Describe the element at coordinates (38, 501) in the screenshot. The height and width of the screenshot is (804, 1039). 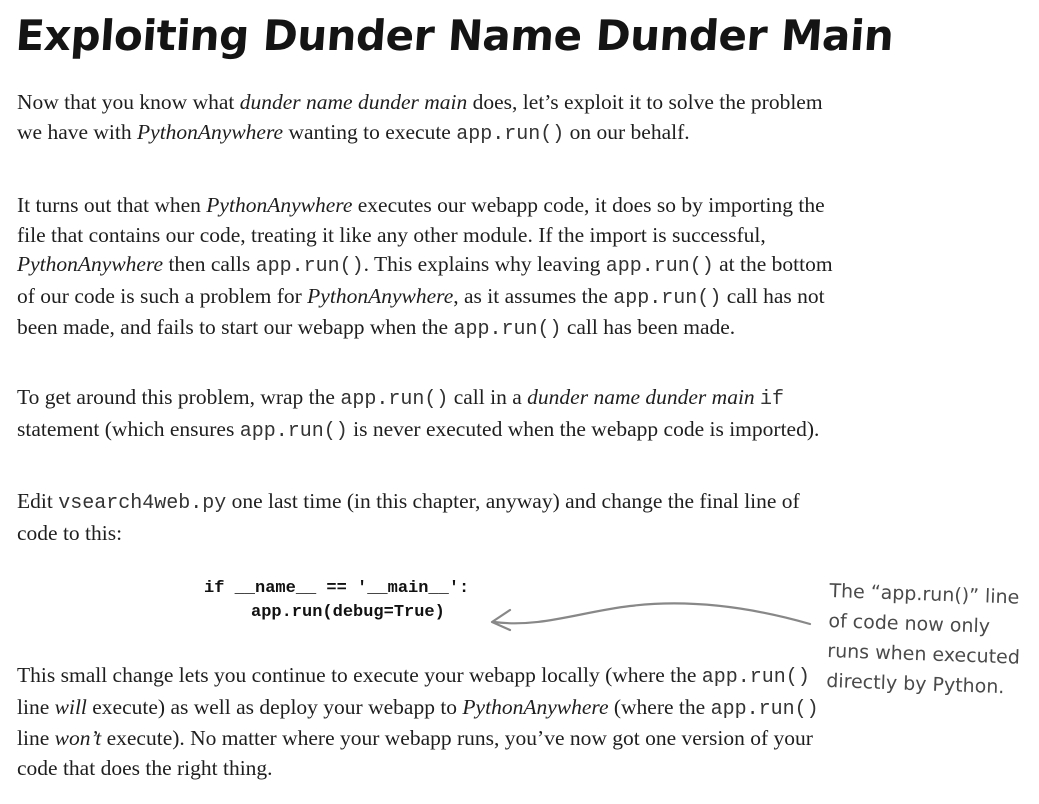
I see `text-run: Edit` at that location.